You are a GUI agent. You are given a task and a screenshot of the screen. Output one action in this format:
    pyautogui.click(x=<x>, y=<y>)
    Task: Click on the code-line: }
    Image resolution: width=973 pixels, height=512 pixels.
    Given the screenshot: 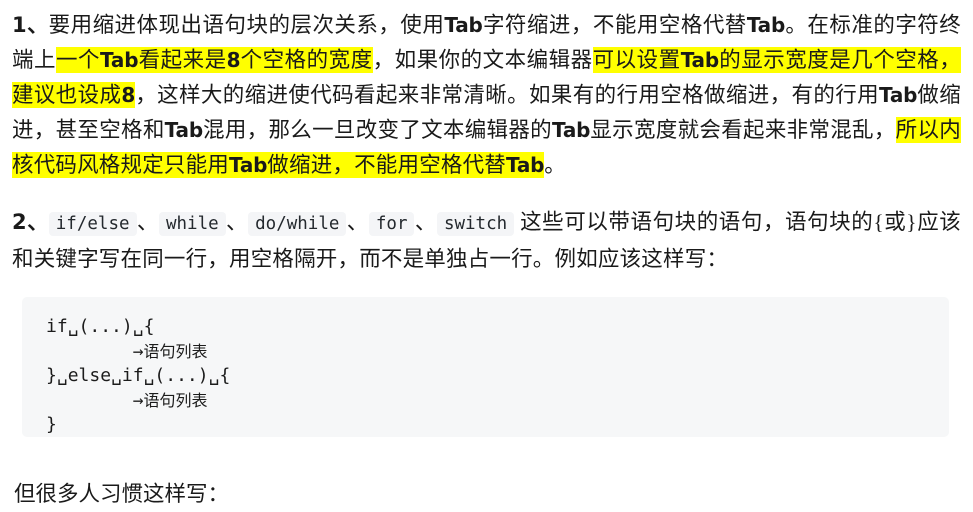 What is the action you would take?
    pyautogui.click(x=485, y=425)
    